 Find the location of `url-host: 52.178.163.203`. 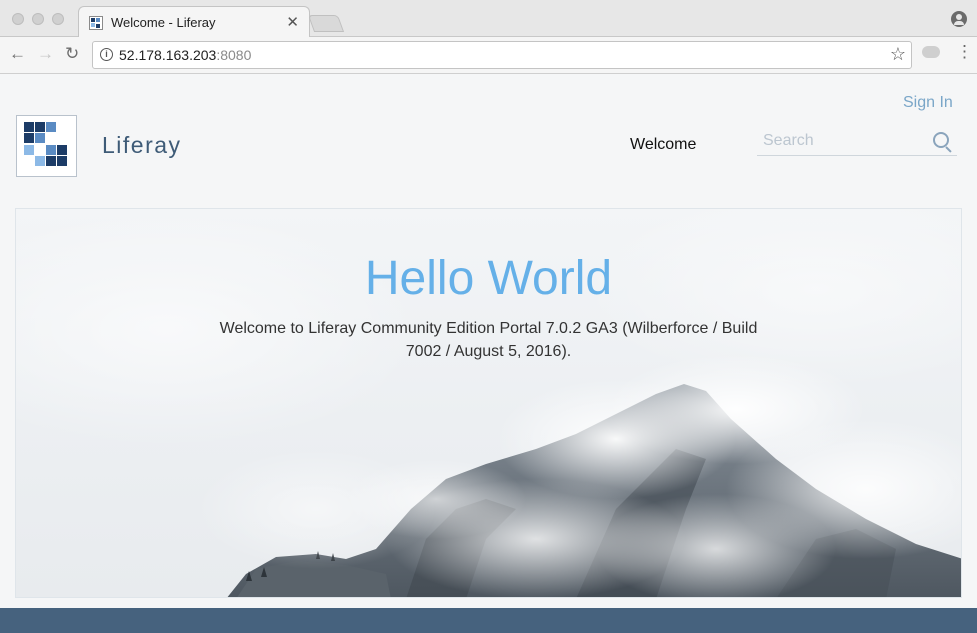

url-host: 52.178.163.203 is located at coordinates (168, 55).